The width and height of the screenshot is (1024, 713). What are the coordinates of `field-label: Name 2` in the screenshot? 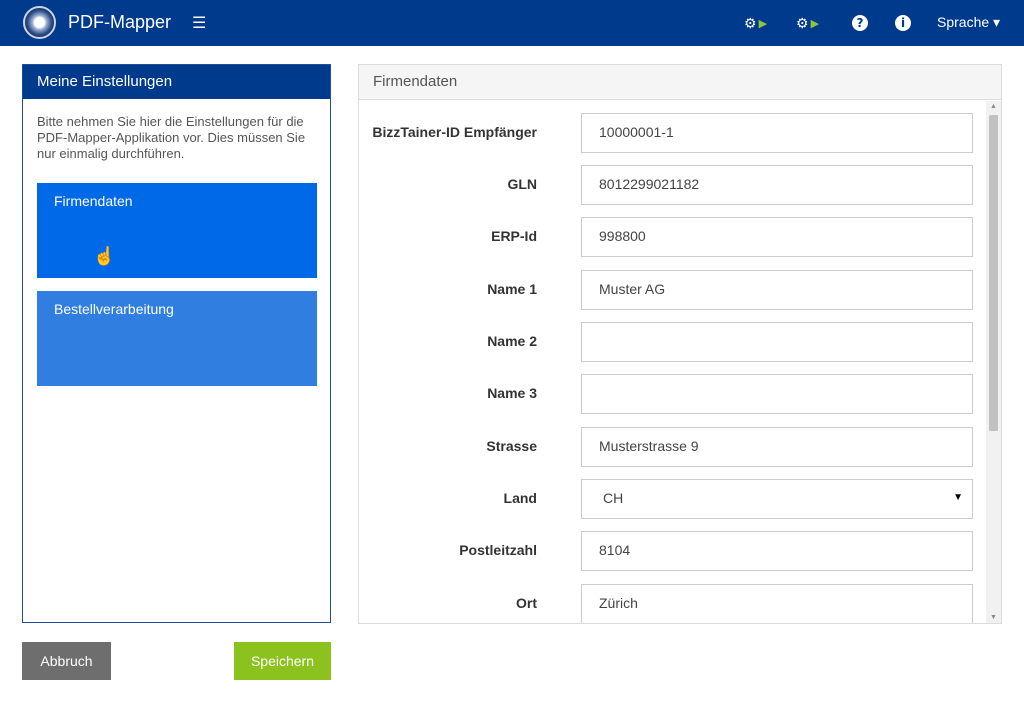 It's located at (512, 341).